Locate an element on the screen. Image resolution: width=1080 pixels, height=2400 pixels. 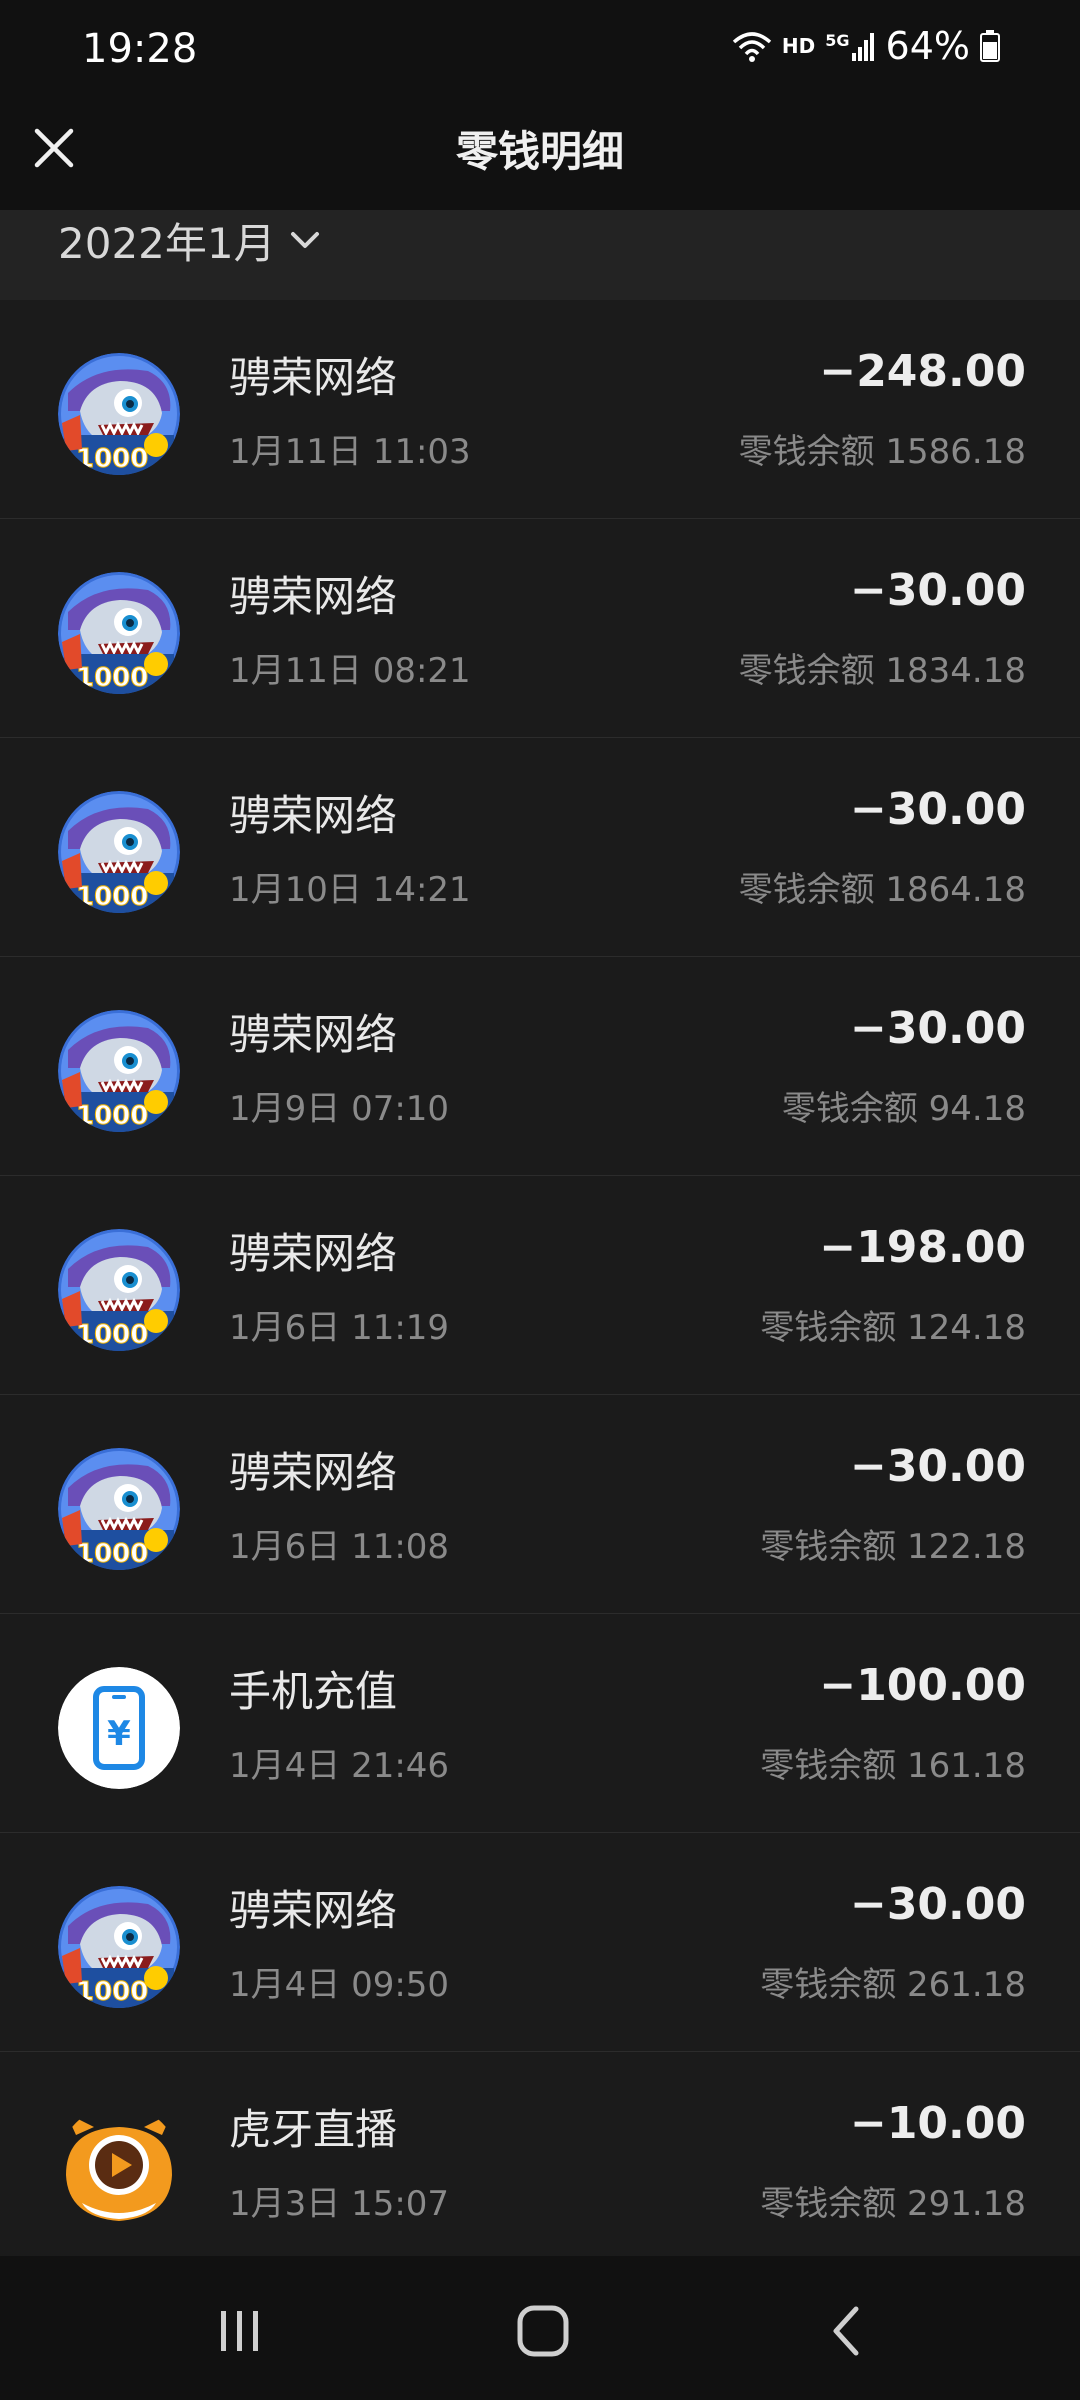
transaction-time: 1月11日 08:21 is located at coordinates (350, 671).